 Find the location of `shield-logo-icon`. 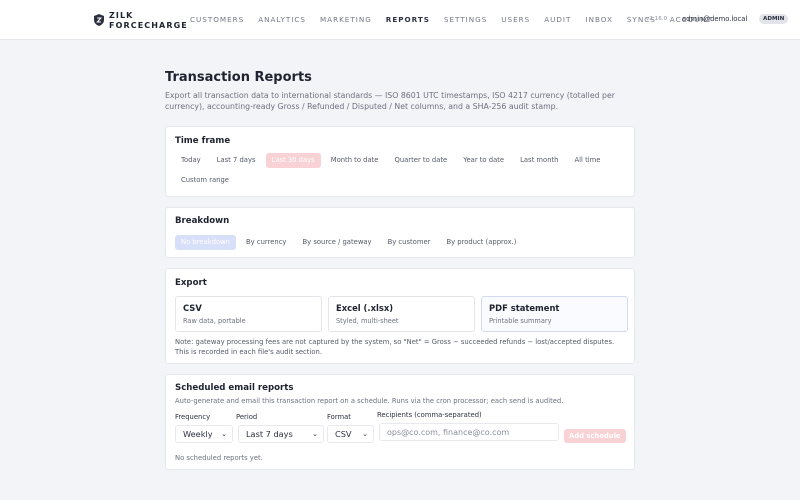

shield-logo-icon is located at coordinates (99, 20).